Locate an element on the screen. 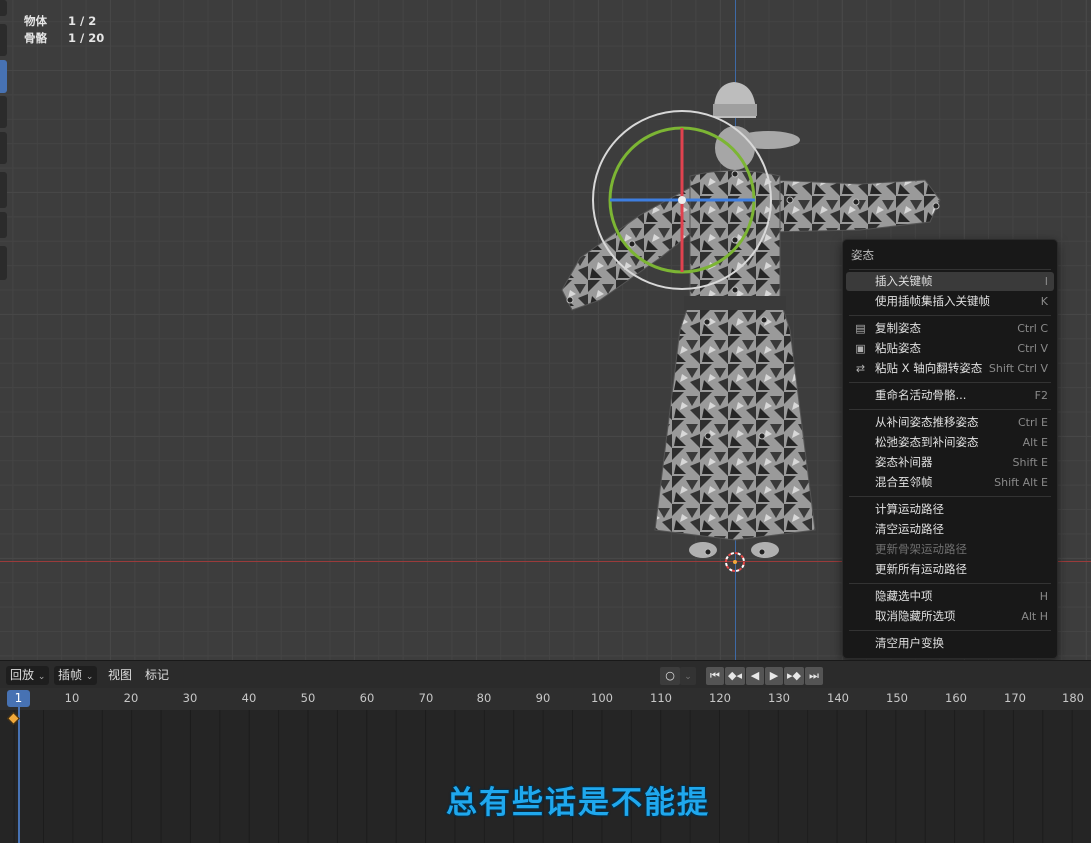 This screenshot has width=1091, height=843. view-menu: 视图 is located at coordinates (120, 675).